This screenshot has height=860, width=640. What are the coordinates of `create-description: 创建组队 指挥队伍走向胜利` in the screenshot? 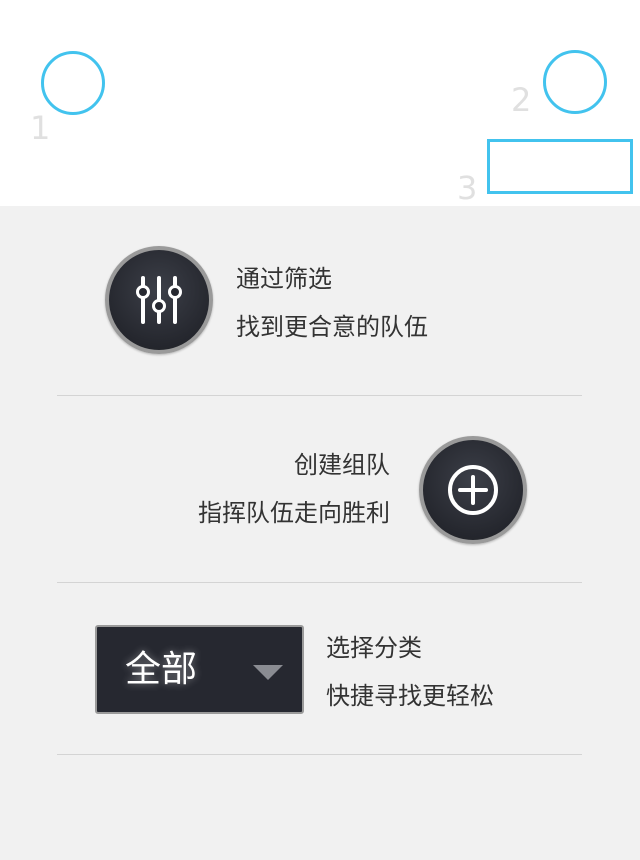 It's located at (270, 489).